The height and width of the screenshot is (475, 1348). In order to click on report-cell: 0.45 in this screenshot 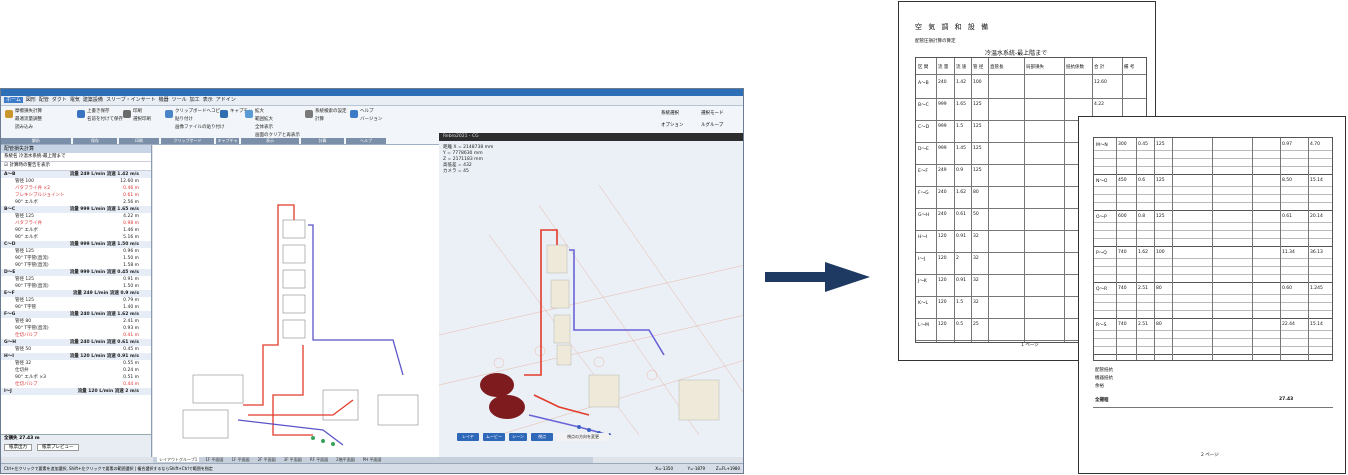, I will do `click(1143, 144)`.